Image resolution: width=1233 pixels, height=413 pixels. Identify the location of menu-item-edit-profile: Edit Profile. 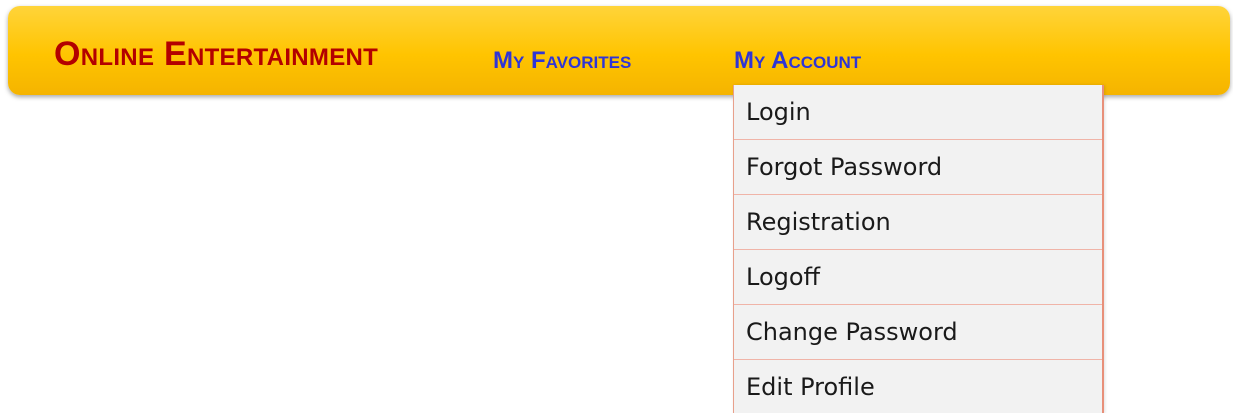
(918, 386).